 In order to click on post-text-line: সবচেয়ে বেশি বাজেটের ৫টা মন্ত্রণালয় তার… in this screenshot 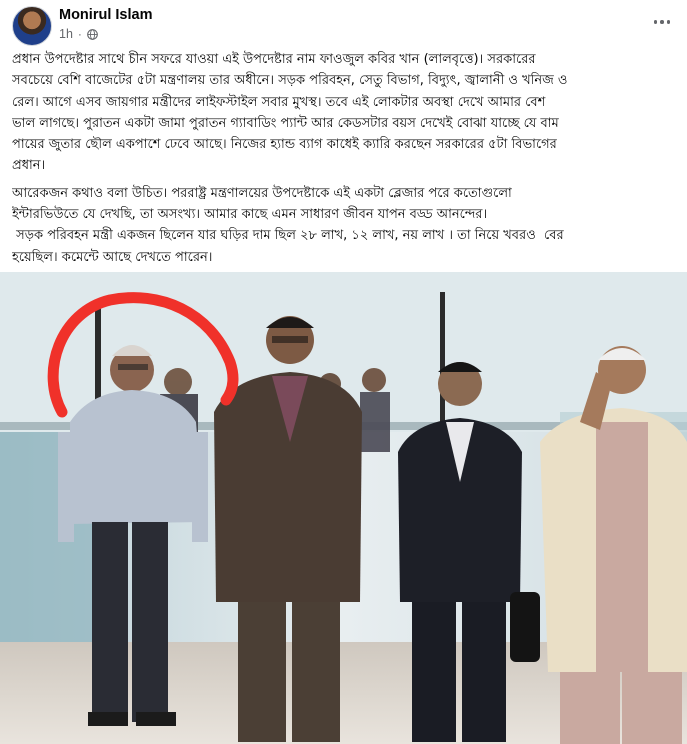, I will do `click(290, 81)`.